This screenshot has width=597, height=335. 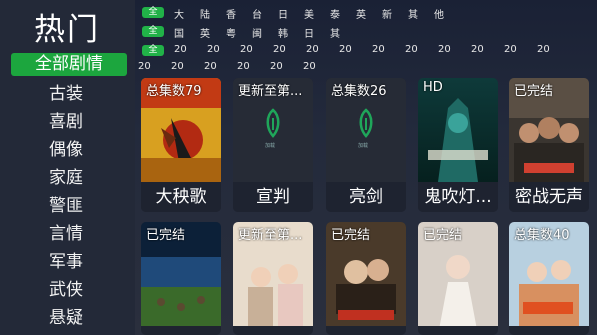 I want to click on sidebar-item: 警匪, so click(x=66, y=208).